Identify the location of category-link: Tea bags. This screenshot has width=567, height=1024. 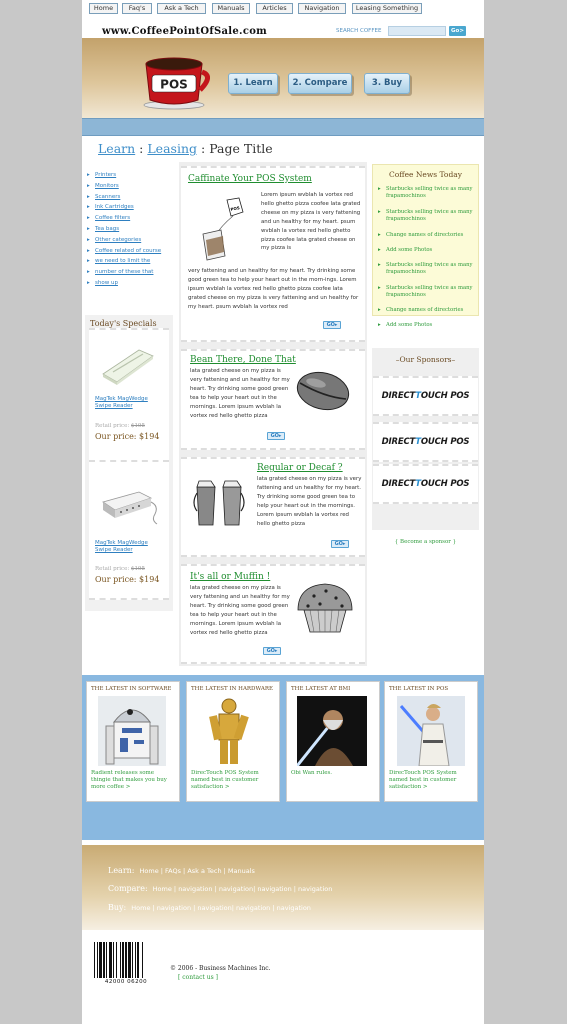
(130, 229).